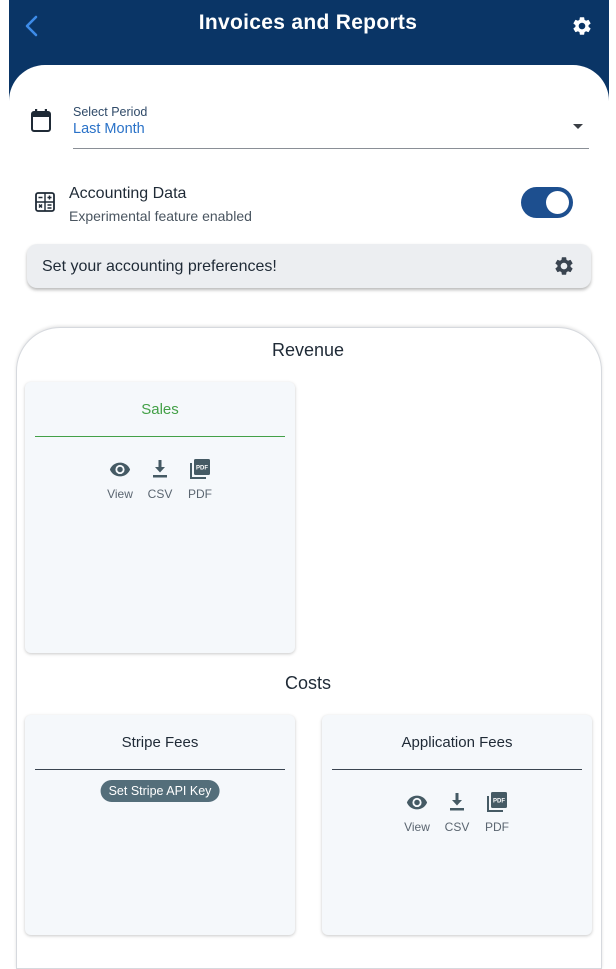 This screenshot has width=616, height=969. What do you see at coordinates (417, 812) in the screenshot?
I see `application-fees-view-button: View` at bounding box center [417, 812].